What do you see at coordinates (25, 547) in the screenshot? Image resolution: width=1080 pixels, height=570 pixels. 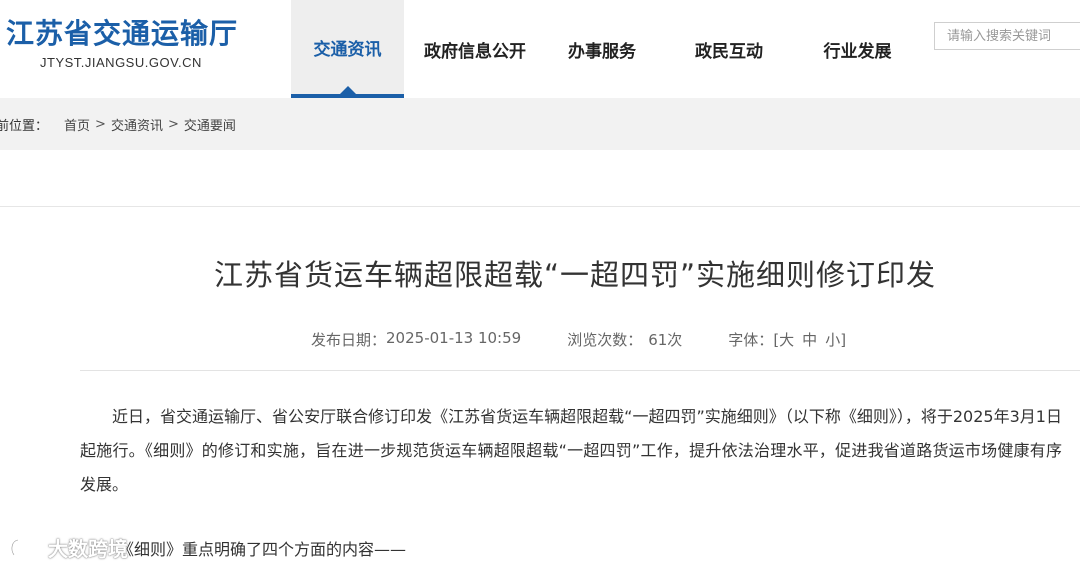 I see `watermark-logo-icon` at bounding box center [25, 547].